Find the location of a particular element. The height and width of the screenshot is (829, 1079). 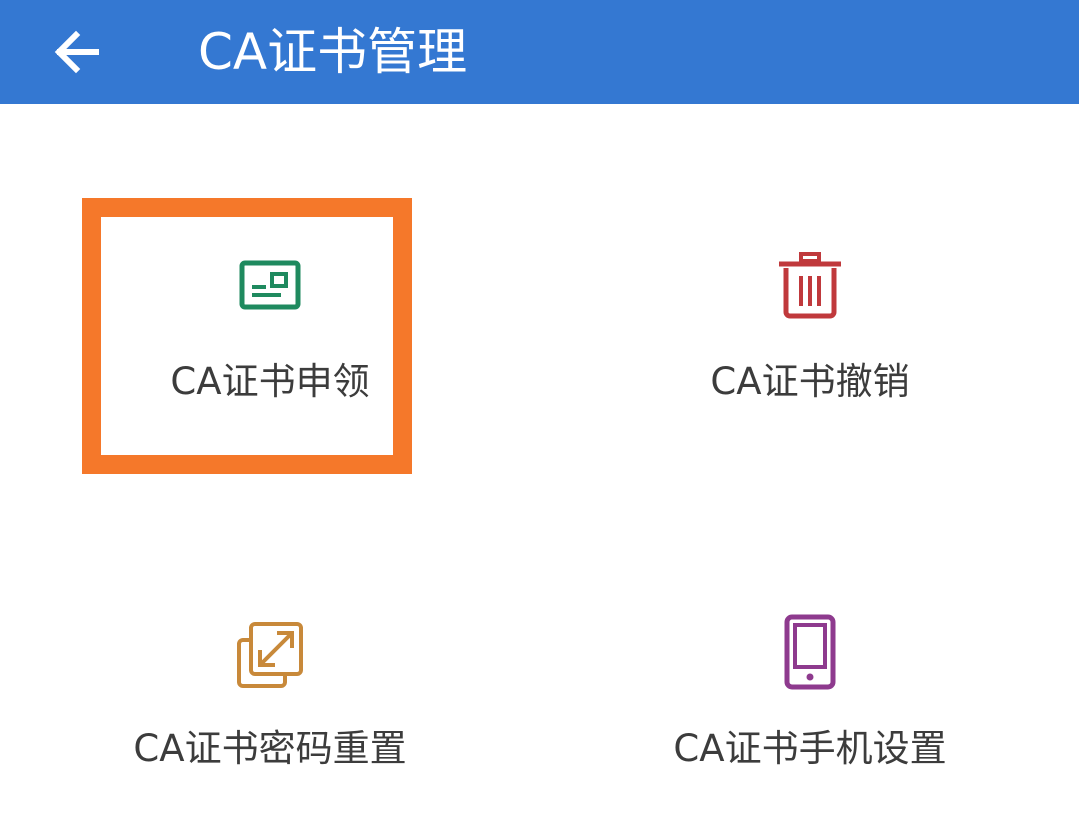

tile-label: CA证书密码重置 is located at coordinates (270, 748).